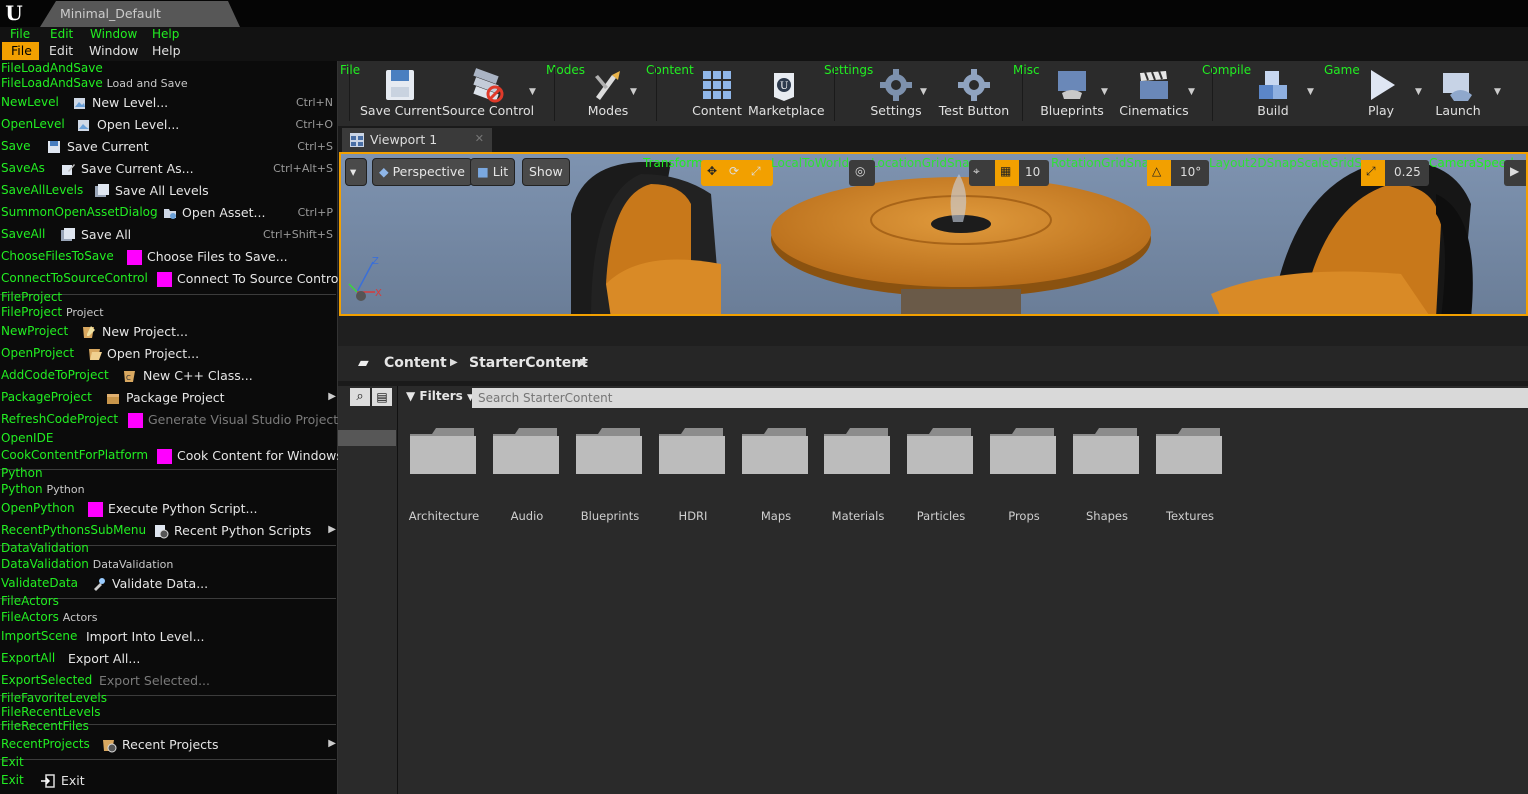  I want to click on scale-snap-value: 0.25, so click(1407, 172).